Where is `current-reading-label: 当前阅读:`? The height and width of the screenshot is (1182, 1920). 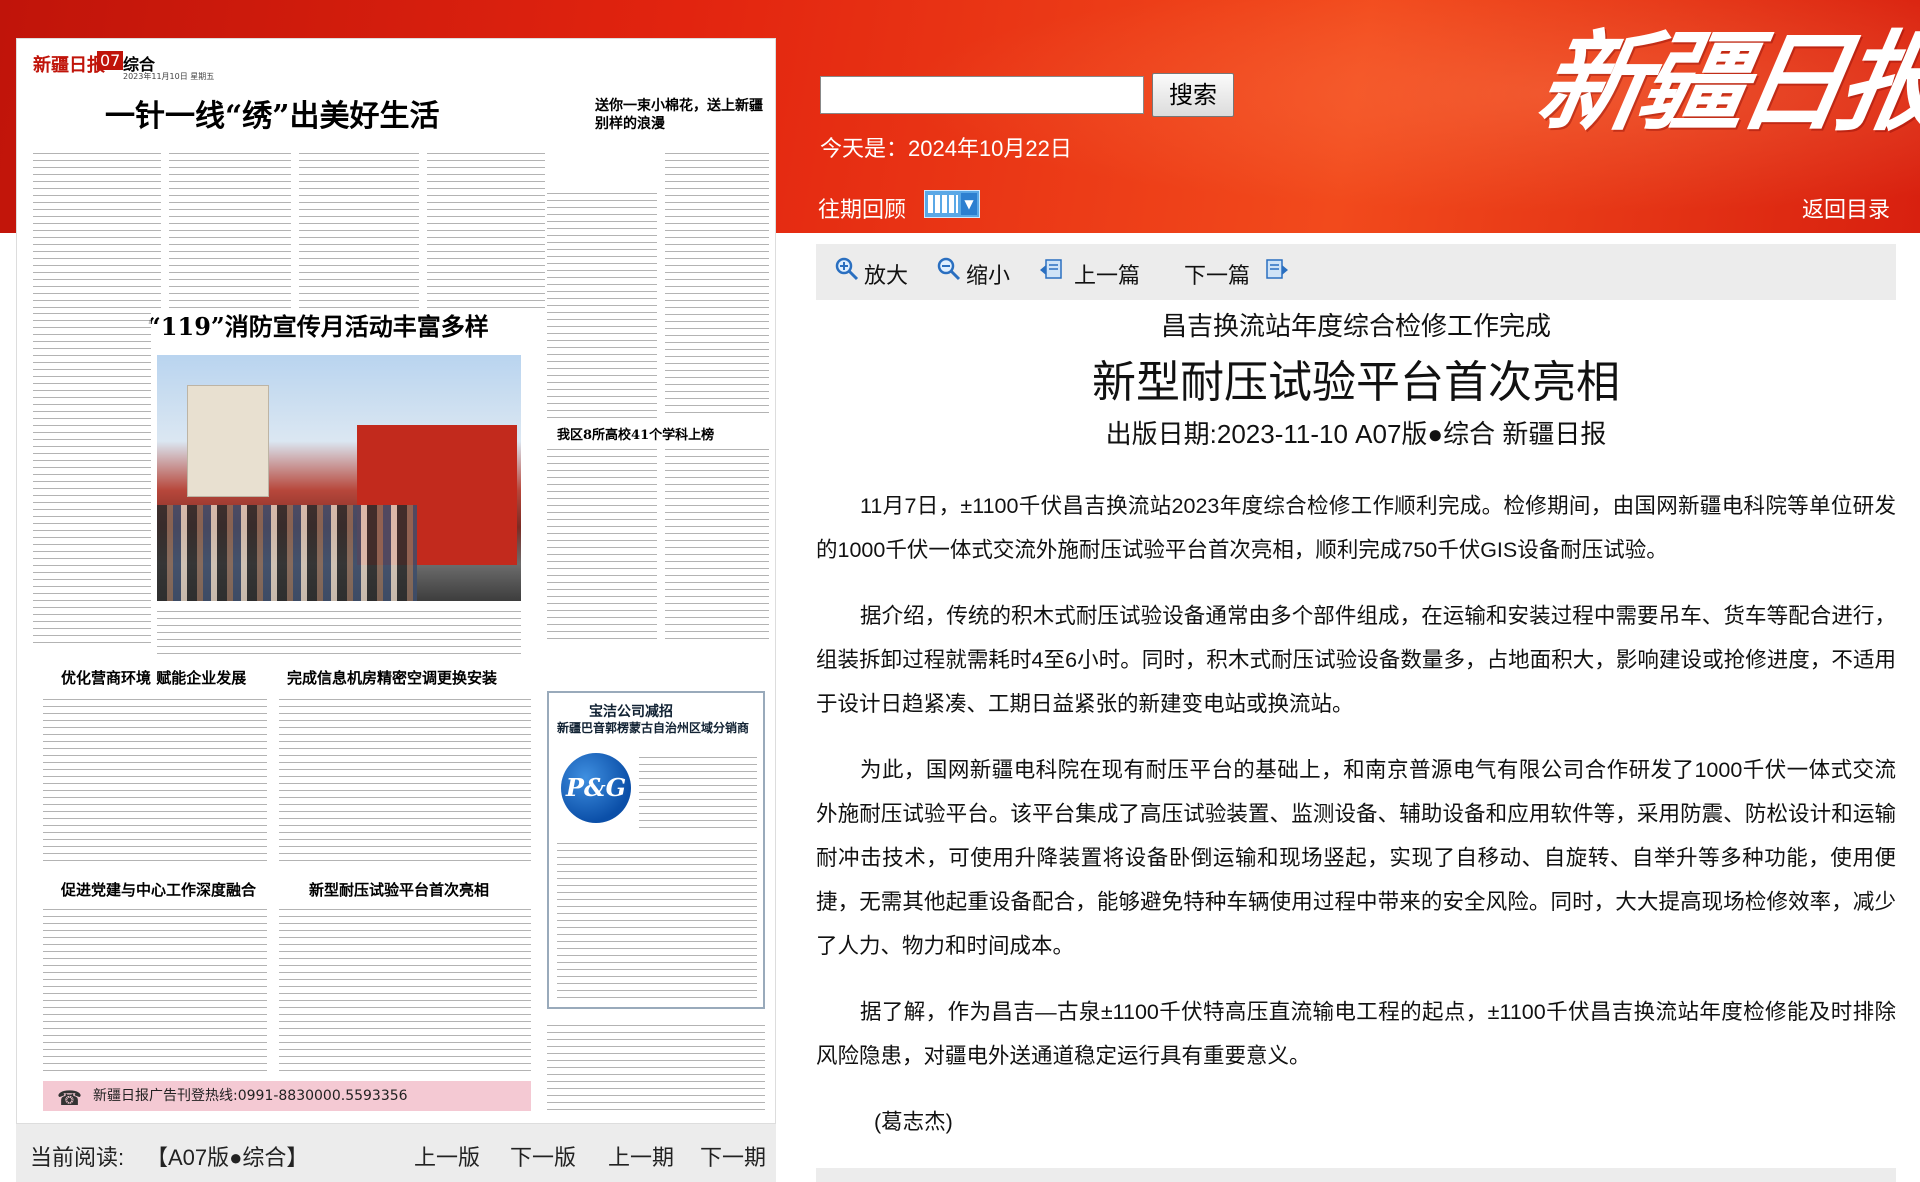 current-reading-label: 当前阅读: is located at coordinates (77, 1157).